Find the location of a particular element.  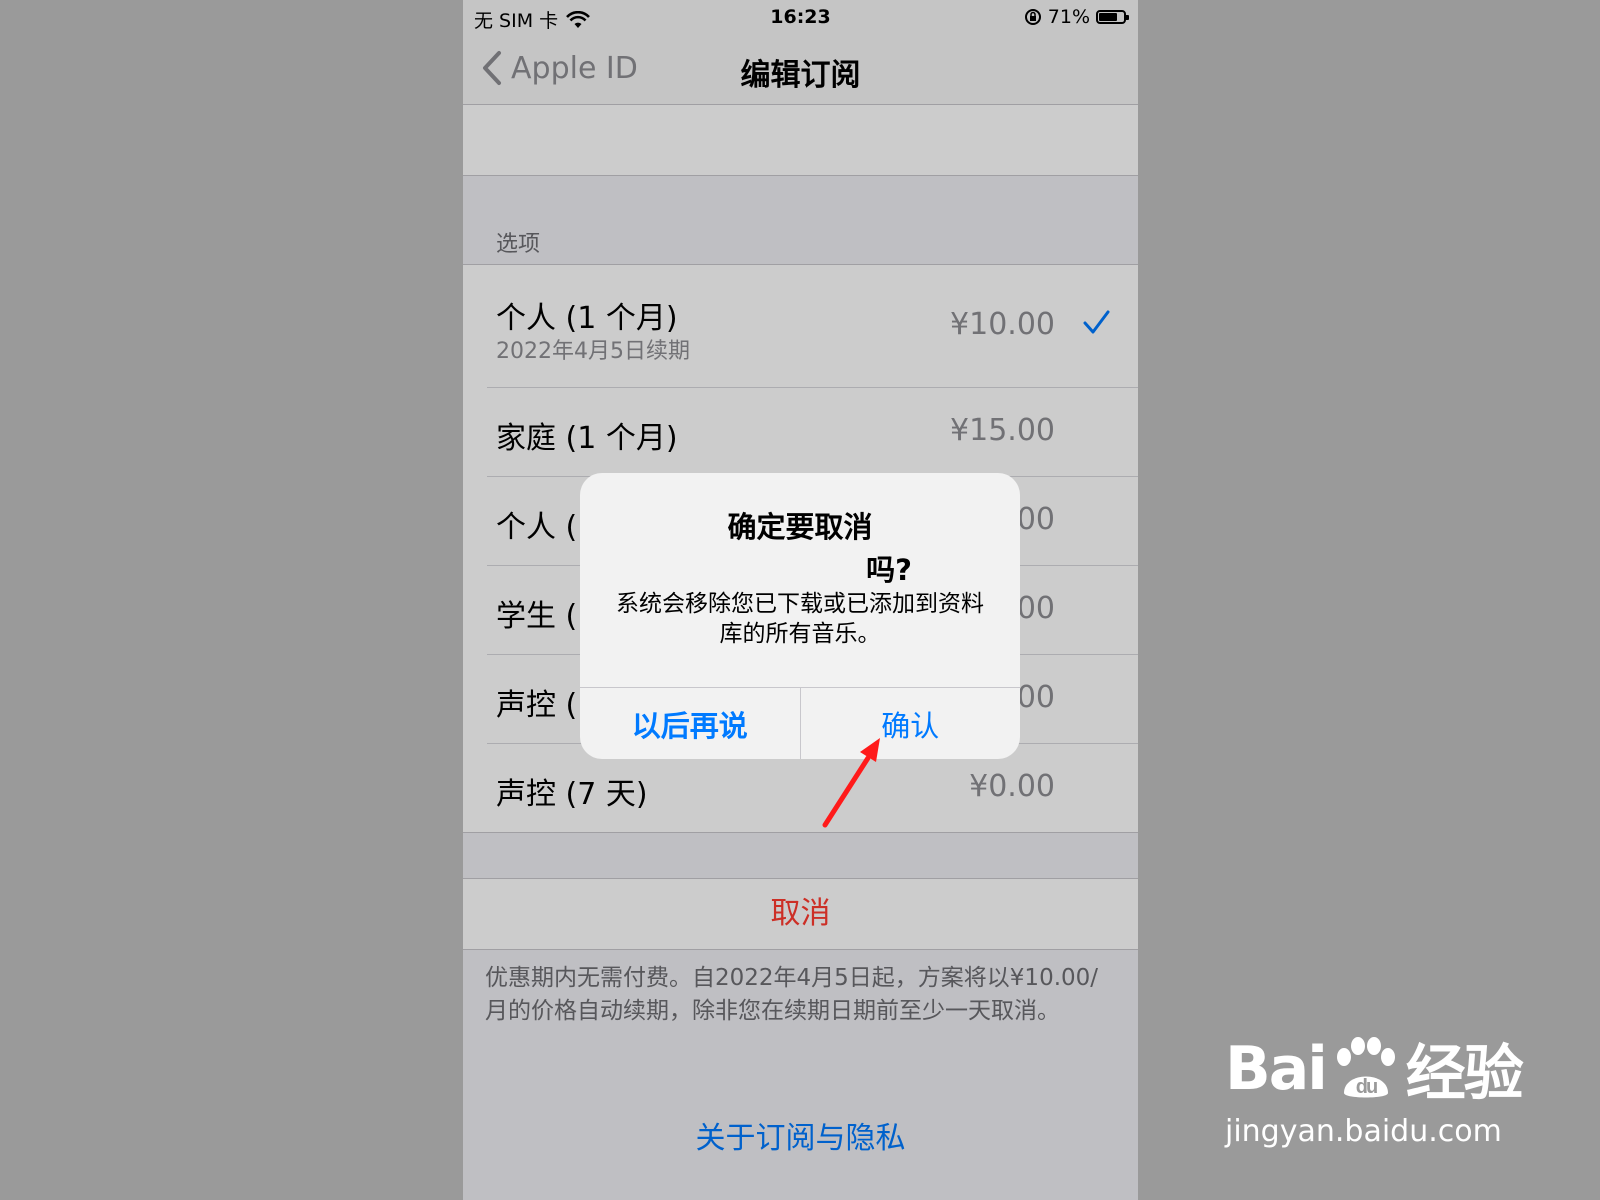

svg-text: du is located at coordinates (1366, 1087).